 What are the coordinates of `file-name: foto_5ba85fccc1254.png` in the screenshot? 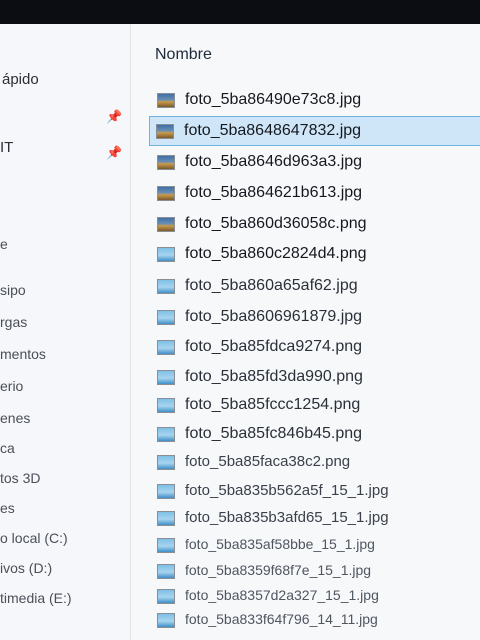 It's located at (273, 404).